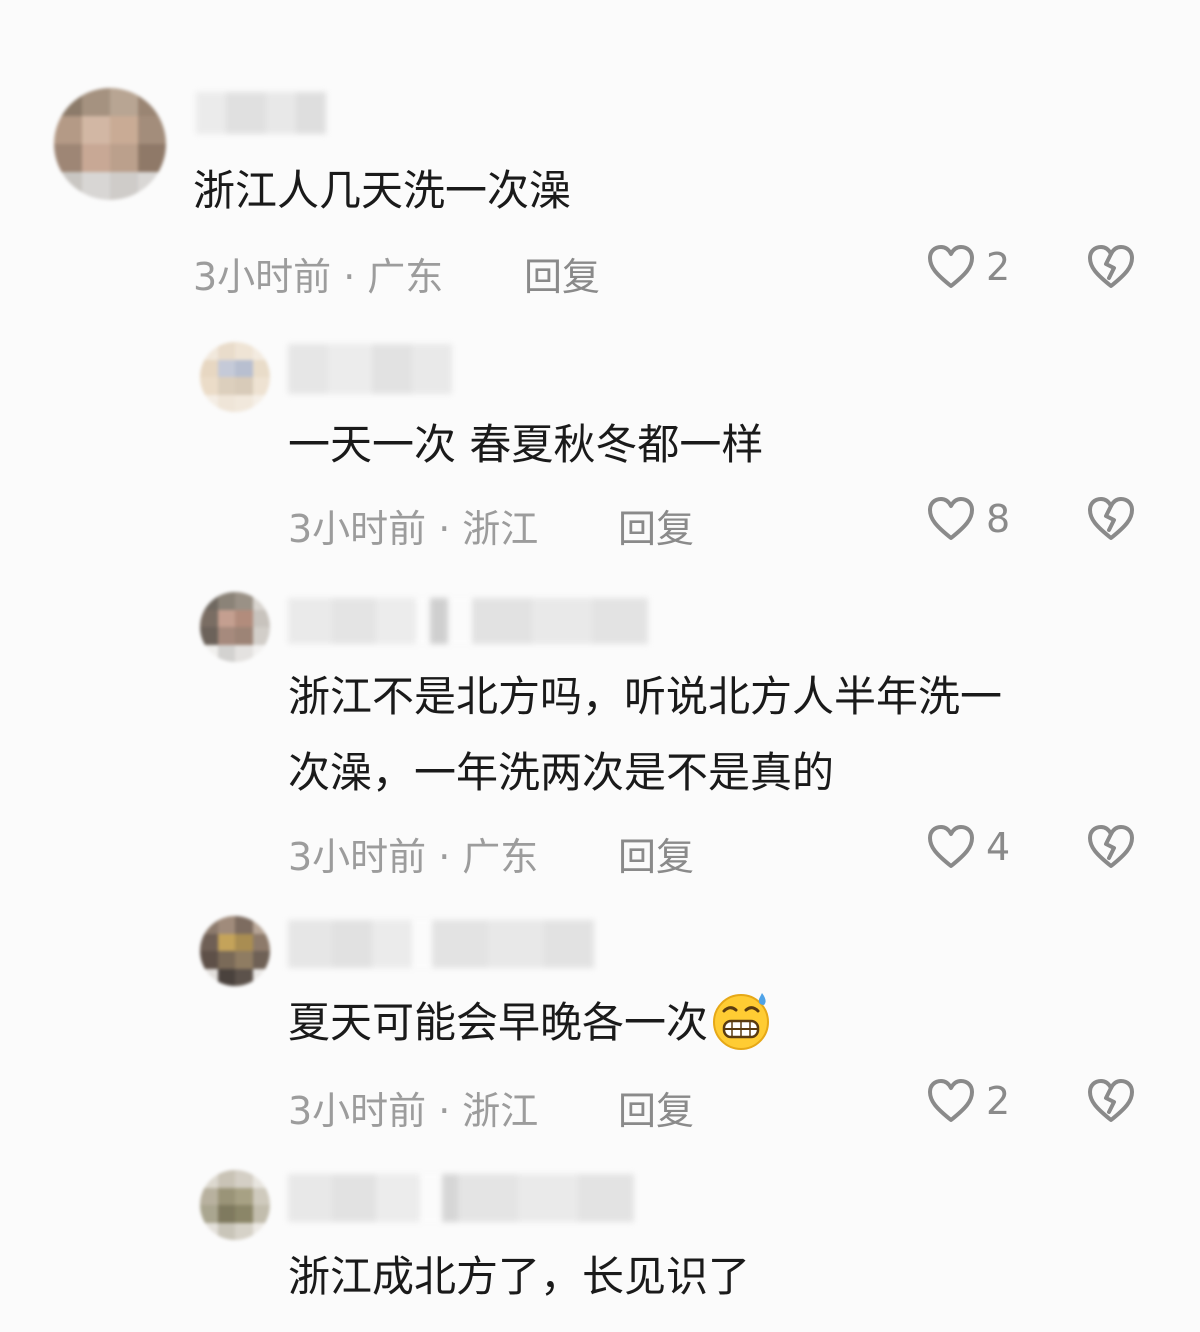  Describe the element at coordinates (519, 1276) in the screenshot. I see `comment-text: 浙江成北方了，长见识了` at that location.